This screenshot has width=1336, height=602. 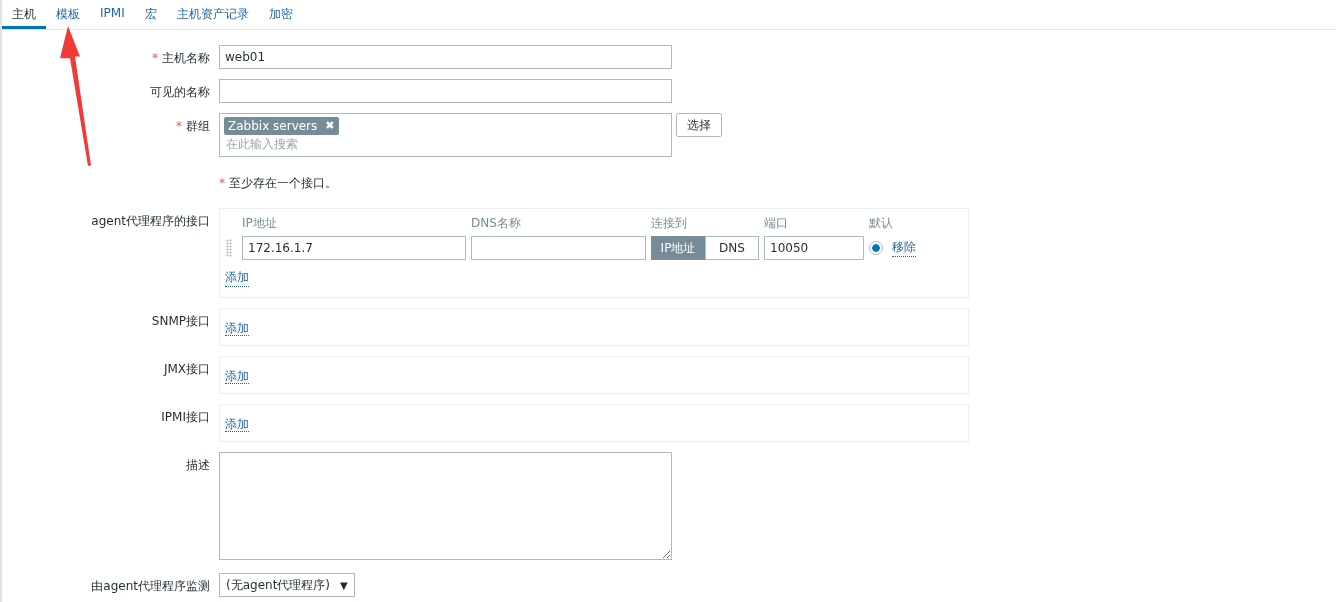 I want to click on field-label: 可见的名称, so click(x=180, y=92).